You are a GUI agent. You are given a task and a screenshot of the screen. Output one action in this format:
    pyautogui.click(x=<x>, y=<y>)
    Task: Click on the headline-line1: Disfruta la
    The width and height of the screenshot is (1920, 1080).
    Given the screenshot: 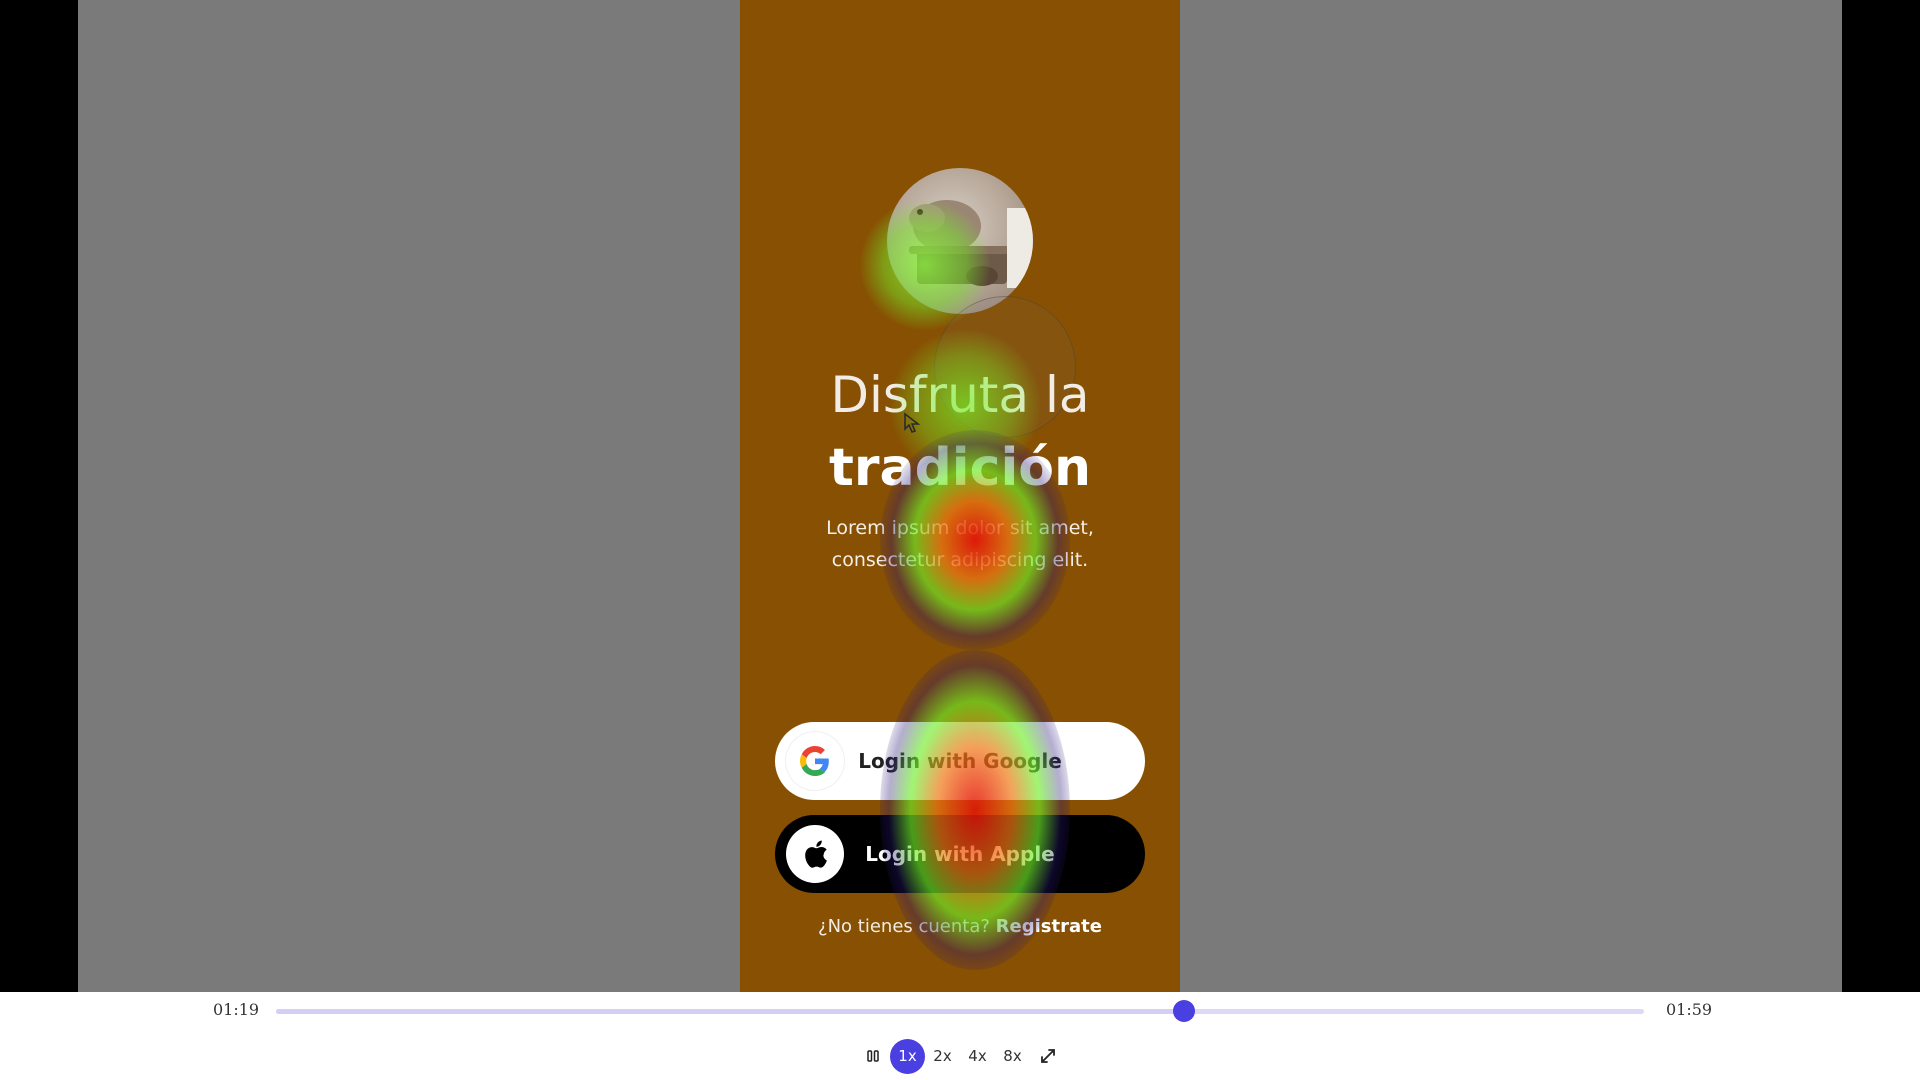 What is the action you would take?
    pyautogui.click(x=960, y=395)
    